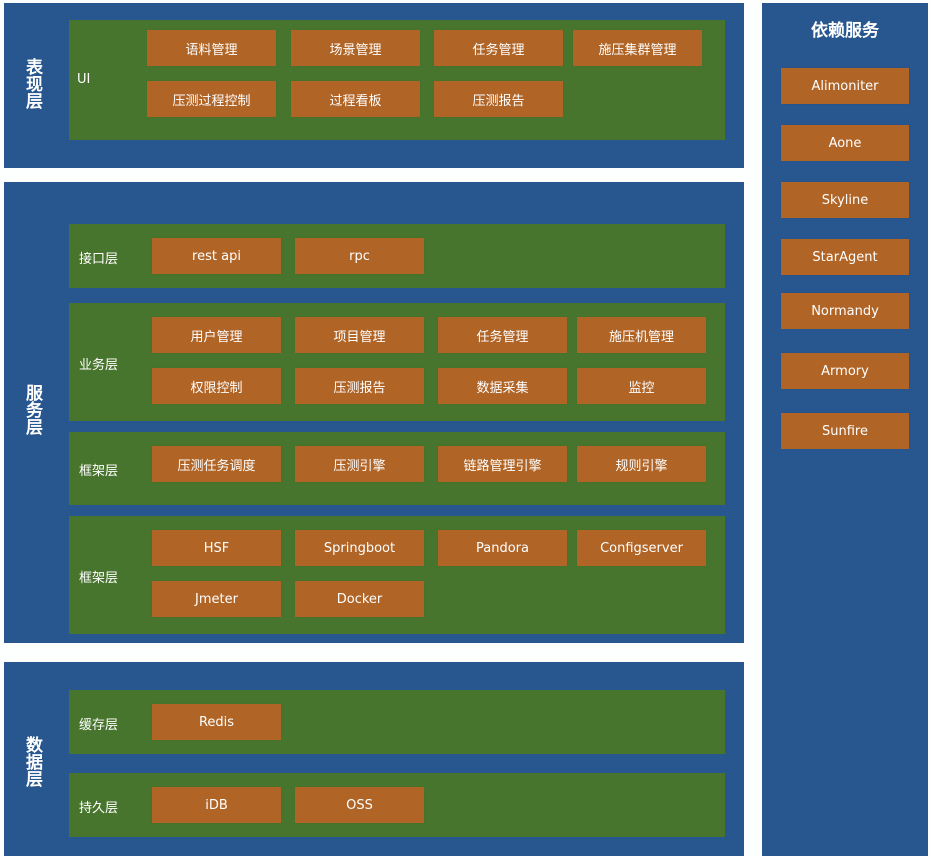 The height and width of the screenshot is (856, 932). What do you see at coordinates (637, 48) in the screenshot?
I see `component-load-cluster-management: 施压集群管理` at bounding box center [637, 48].